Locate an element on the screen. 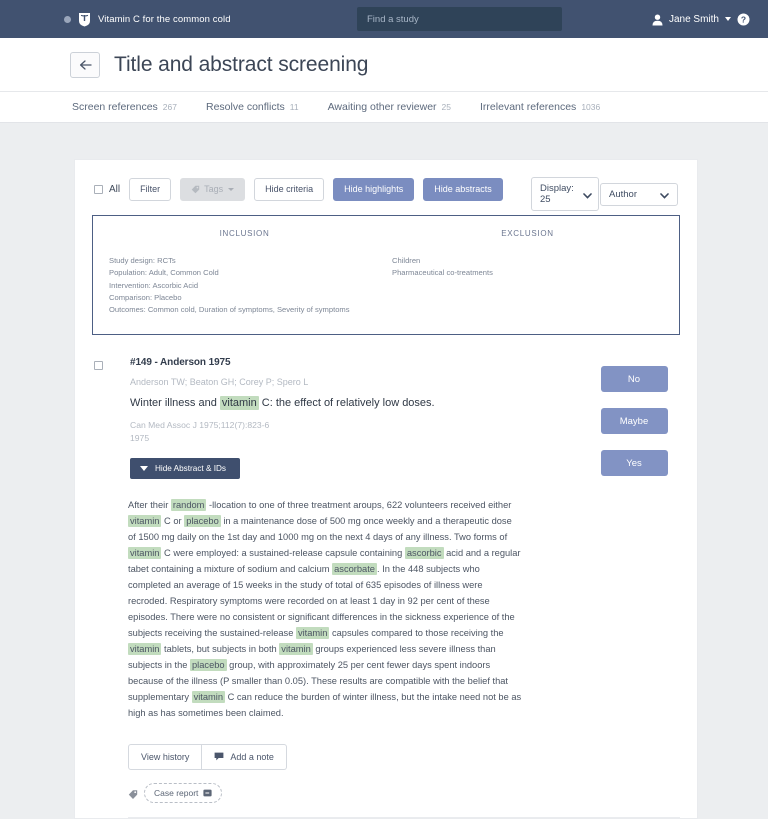 The image size is (768, 819). select-all-label: All is located at coordinates (115, 189).